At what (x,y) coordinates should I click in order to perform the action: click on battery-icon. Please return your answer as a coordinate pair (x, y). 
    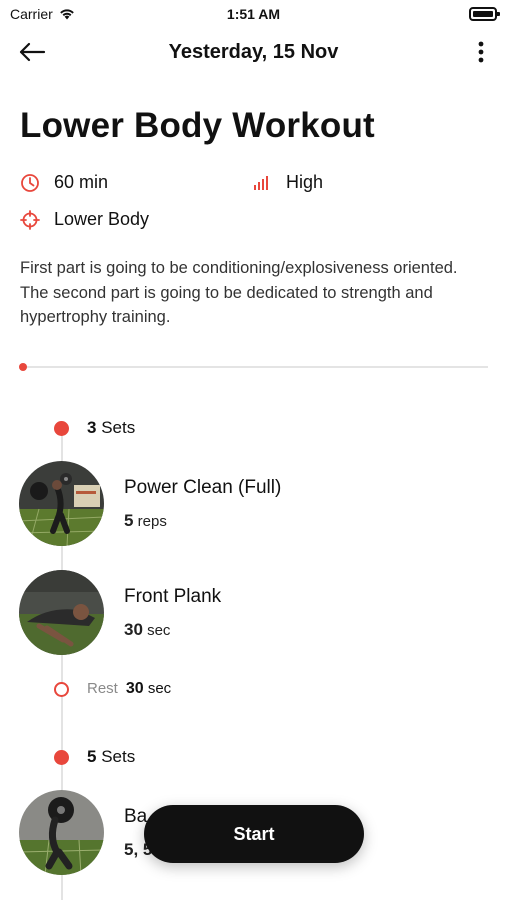
    Looking at the image, I should click on (484, 14).